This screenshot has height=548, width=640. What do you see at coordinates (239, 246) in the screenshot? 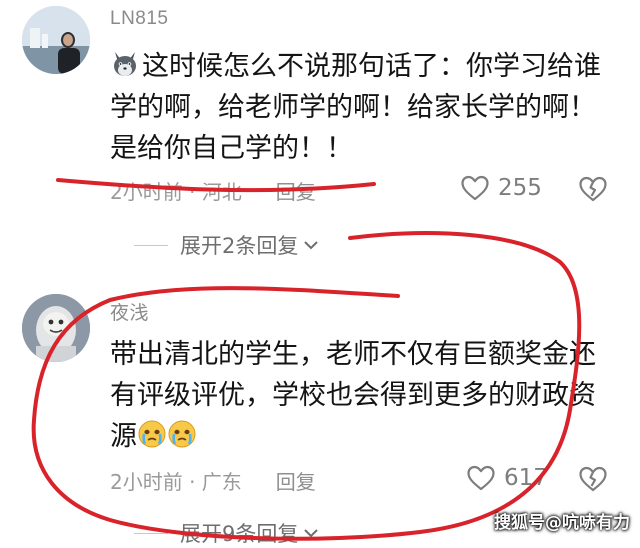
I see `expand-replies-label: 展开2条回复` at bounding box center [239, 246].